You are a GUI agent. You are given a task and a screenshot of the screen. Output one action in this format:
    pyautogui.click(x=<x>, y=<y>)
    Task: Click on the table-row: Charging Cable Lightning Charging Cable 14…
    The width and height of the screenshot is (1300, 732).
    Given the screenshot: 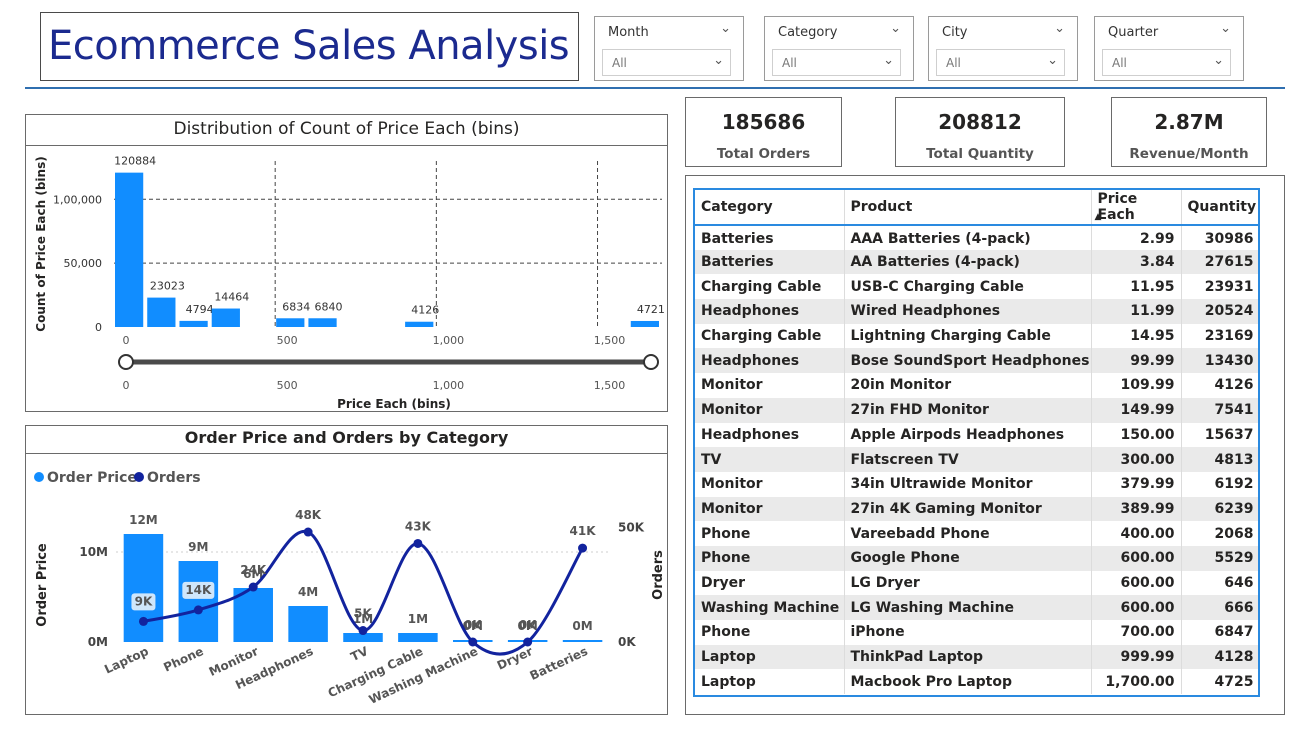 What is the action you would take?
    pyautogui.click(x=976, y=336)
    